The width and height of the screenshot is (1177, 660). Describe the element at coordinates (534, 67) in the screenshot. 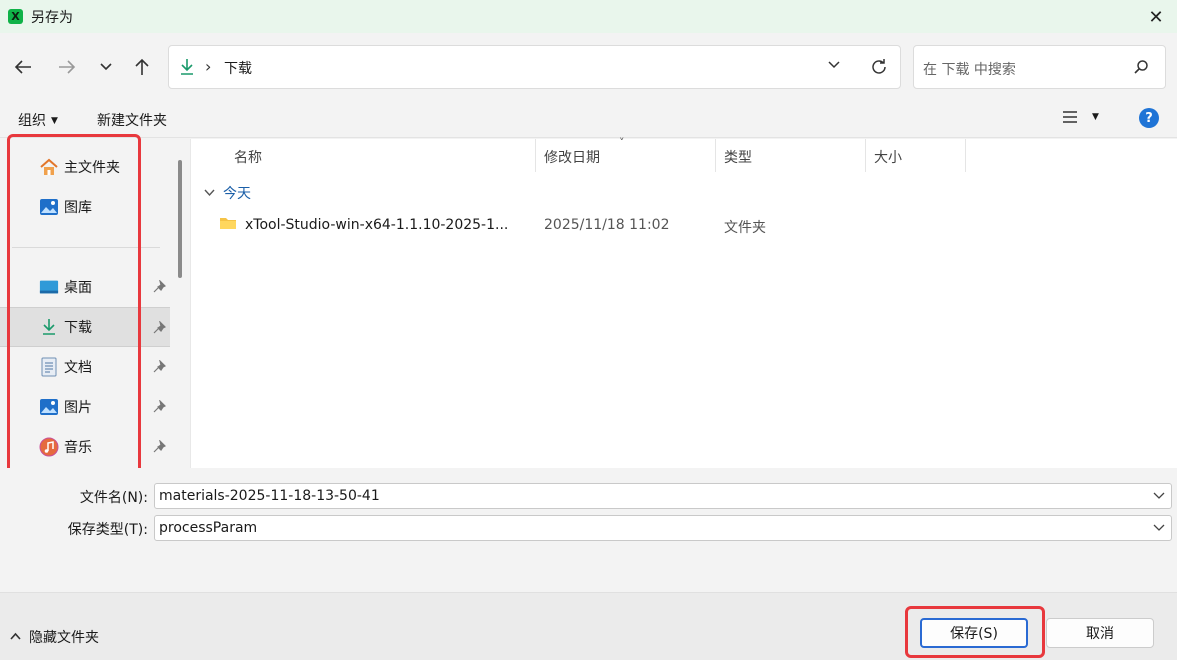

I see `address-bar: › 下载` at that location.